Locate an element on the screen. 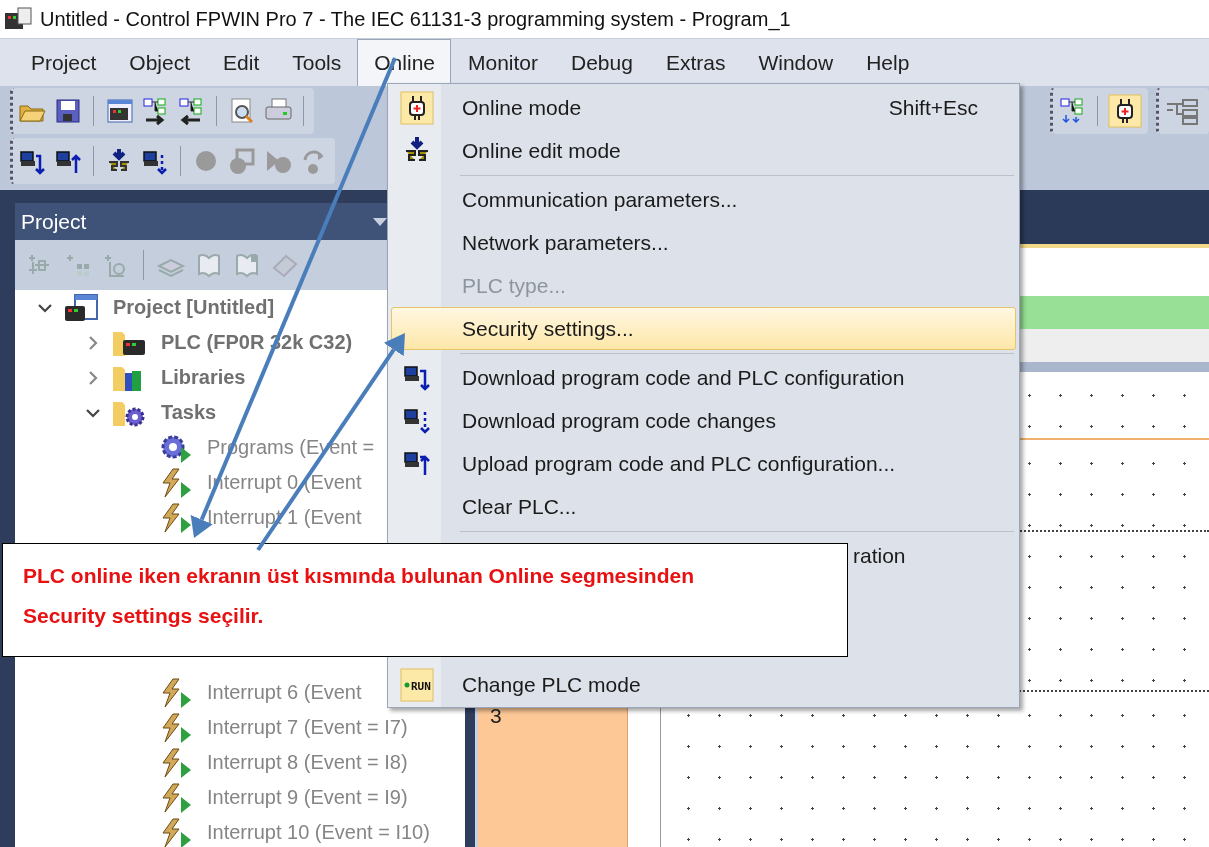 This screenshot has height=847, width=1209. save-icon is located at coordinates (68, 111).